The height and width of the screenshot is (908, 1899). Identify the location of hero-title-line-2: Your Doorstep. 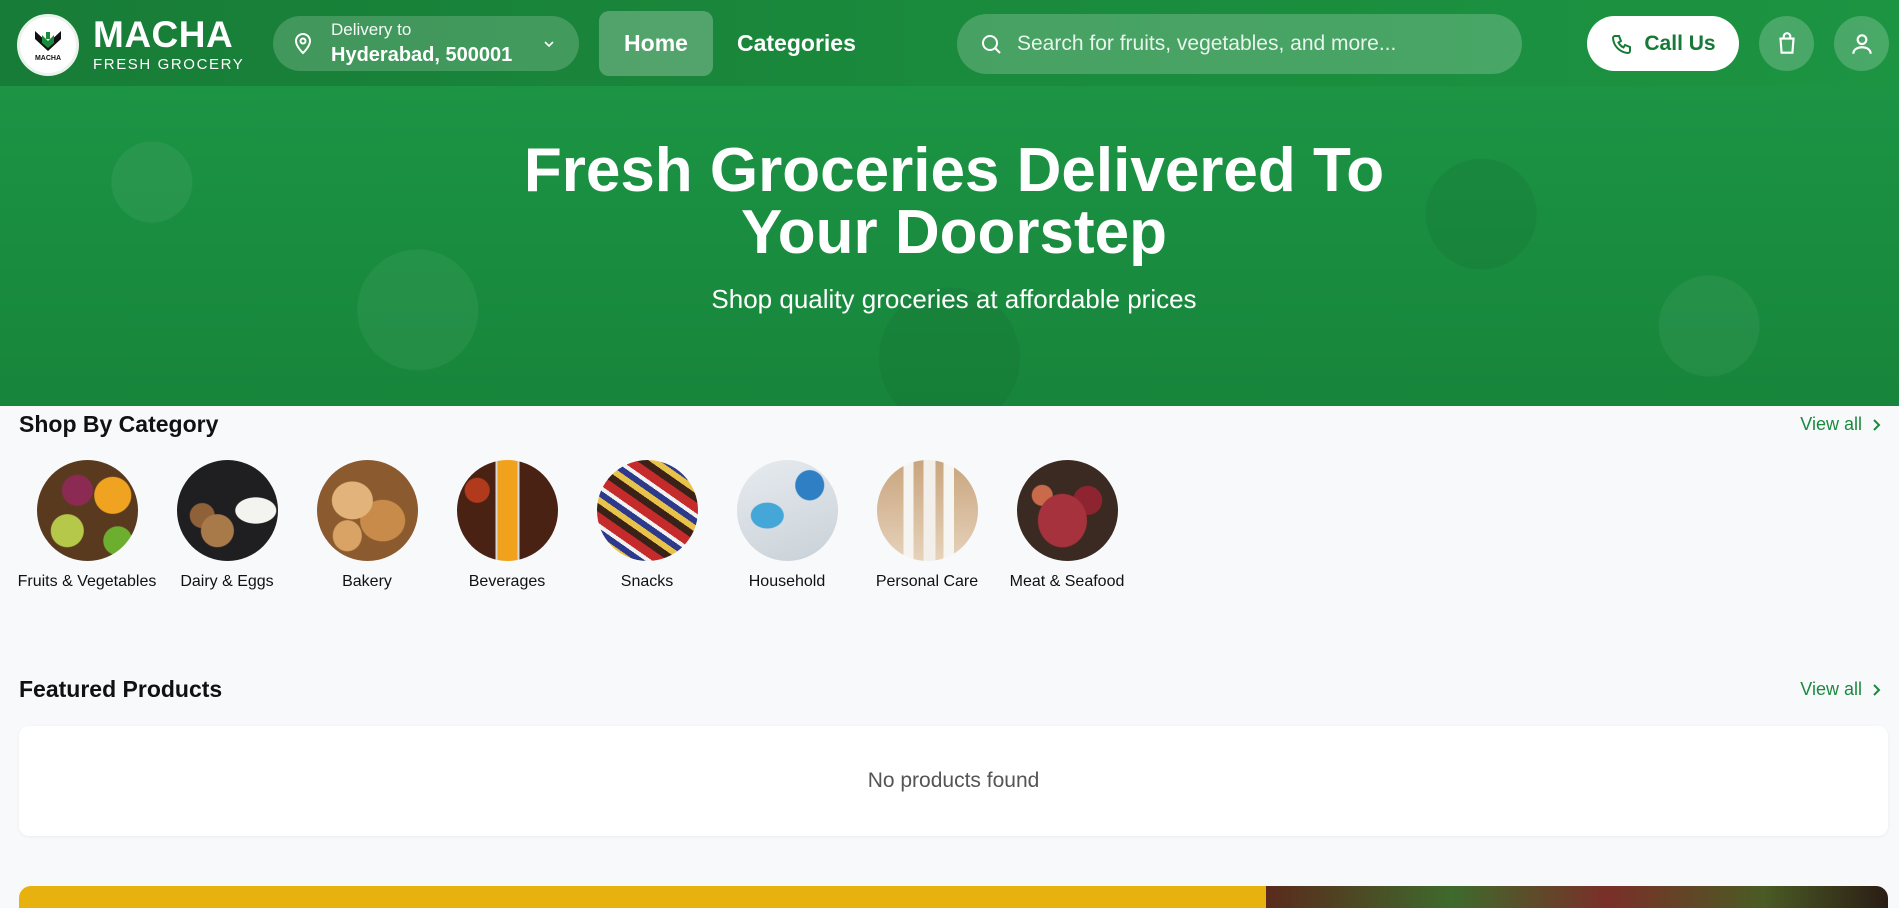
(954, 232).